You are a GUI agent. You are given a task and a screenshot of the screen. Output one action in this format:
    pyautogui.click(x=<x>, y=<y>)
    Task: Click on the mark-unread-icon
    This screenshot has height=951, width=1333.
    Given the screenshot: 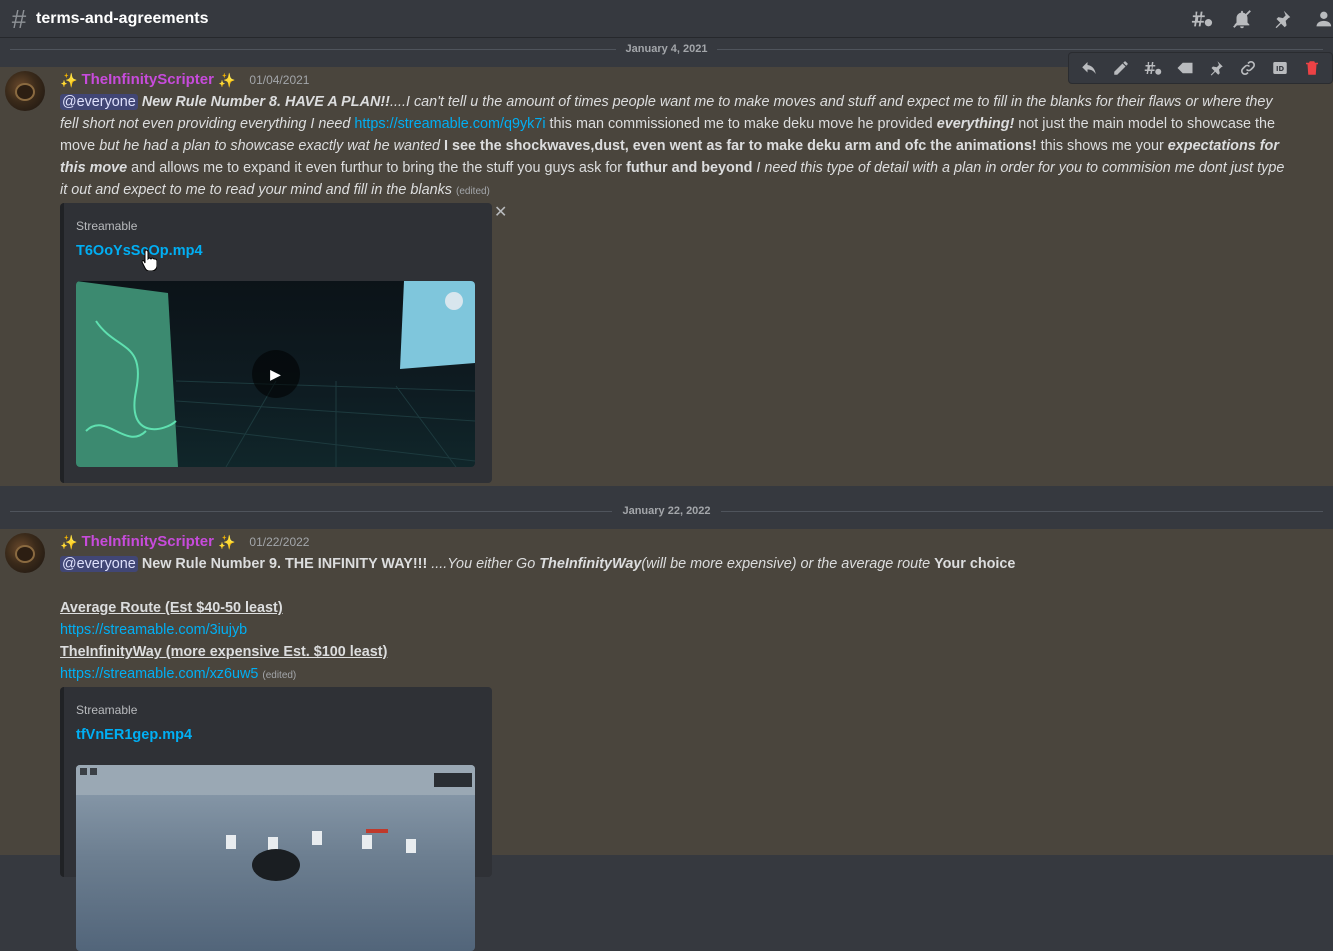 What is the action you would take?
    pyautogui.click(x=1185, y=68)
    